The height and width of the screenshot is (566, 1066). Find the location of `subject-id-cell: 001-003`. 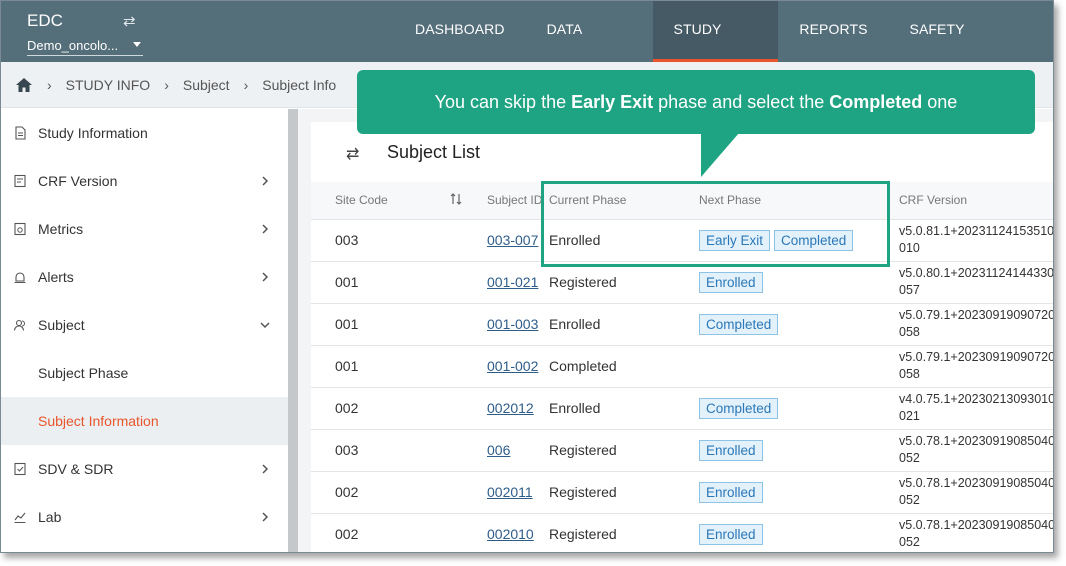

subject-id-cell: 001-003 is located at coordinates (511, 324).